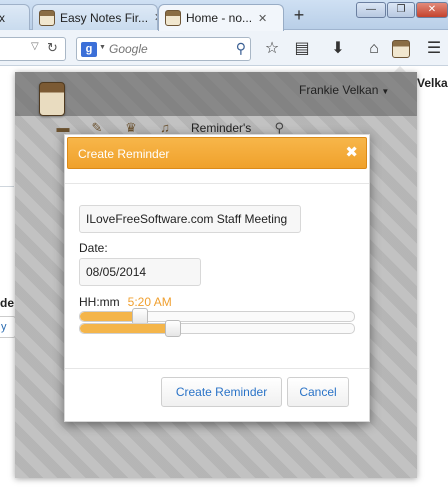 This screenshot has height=489, width=448. What do you see at coordinates (401, 49) in the screenshot?
I see `easy-notes-extension-icon` at bounding box center [401, 49].